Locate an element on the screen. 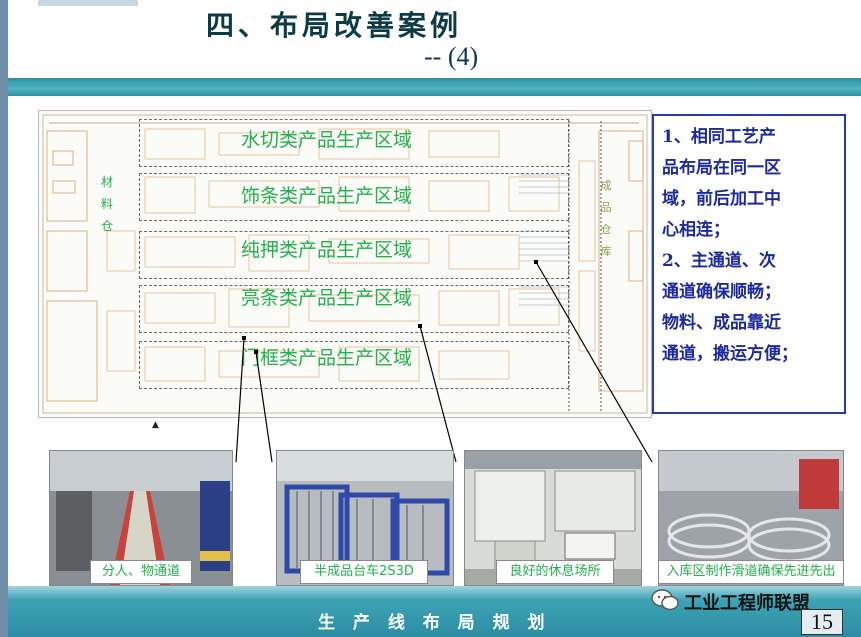 The image size is (861, 637). zone-label: 水切类产品生产区域 is located at coordinates (327, 140).